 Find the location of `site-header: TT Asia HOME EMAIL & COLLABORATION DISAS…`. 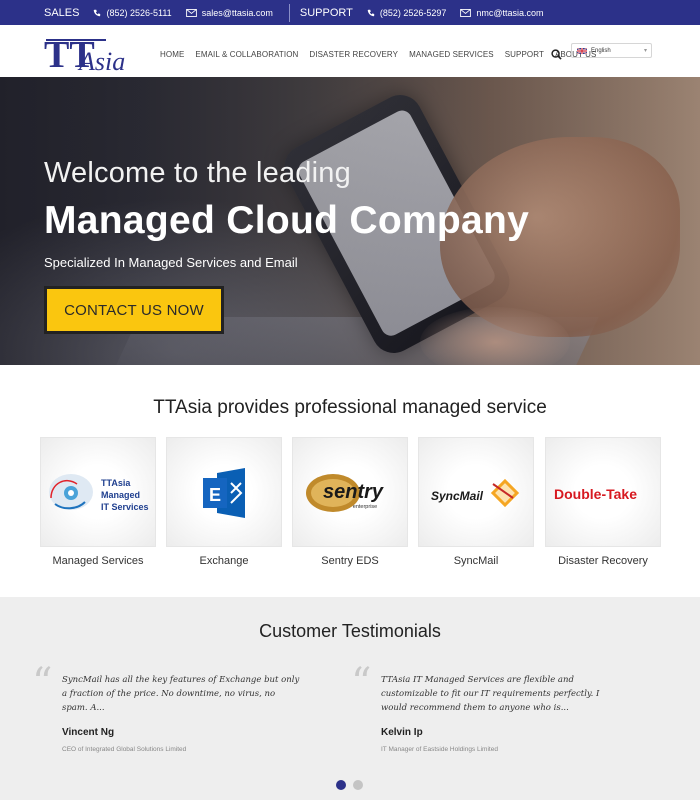

site-header: TT Asia HOME EMAIL & COLLABORATION DISAS… is located at coordinates (350, 51).